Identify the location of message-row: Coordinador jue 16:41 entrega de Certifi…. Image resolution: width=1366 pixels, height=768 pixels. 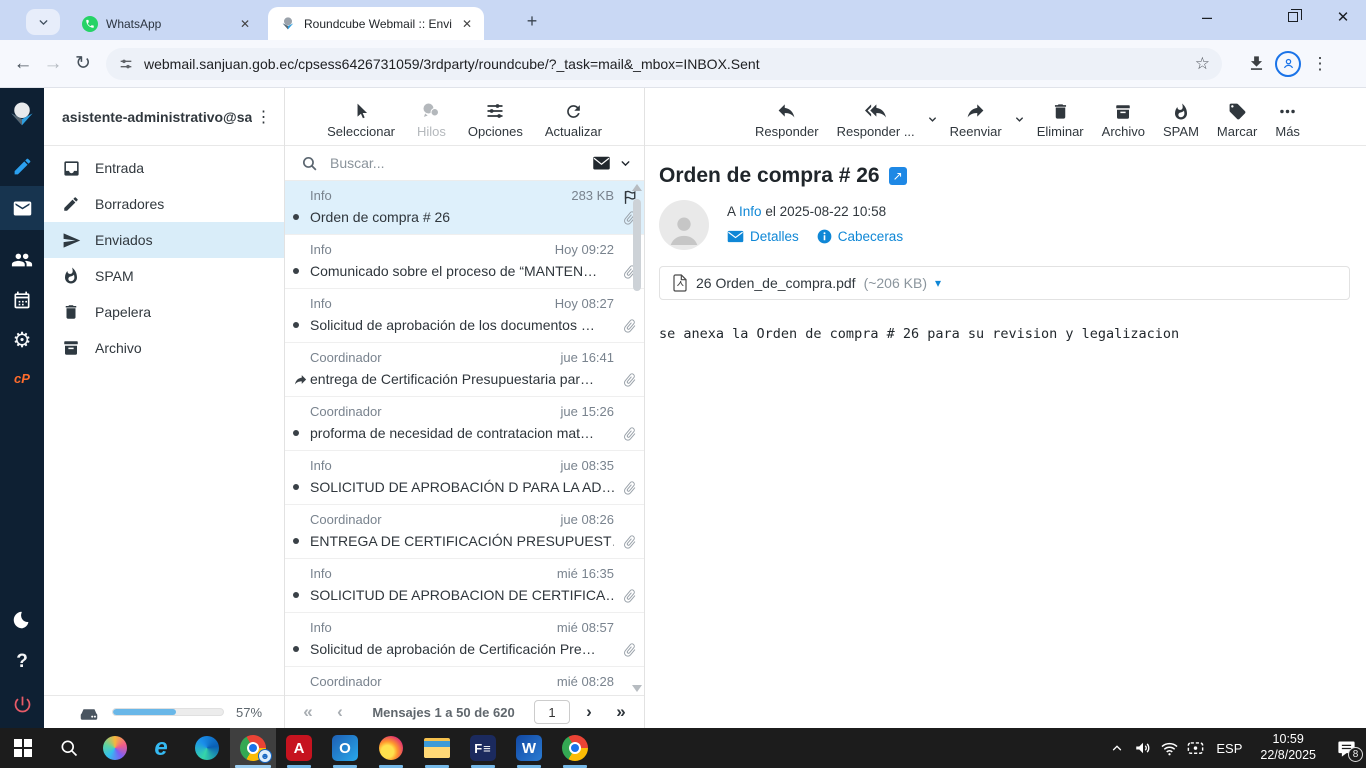
(464, 370).